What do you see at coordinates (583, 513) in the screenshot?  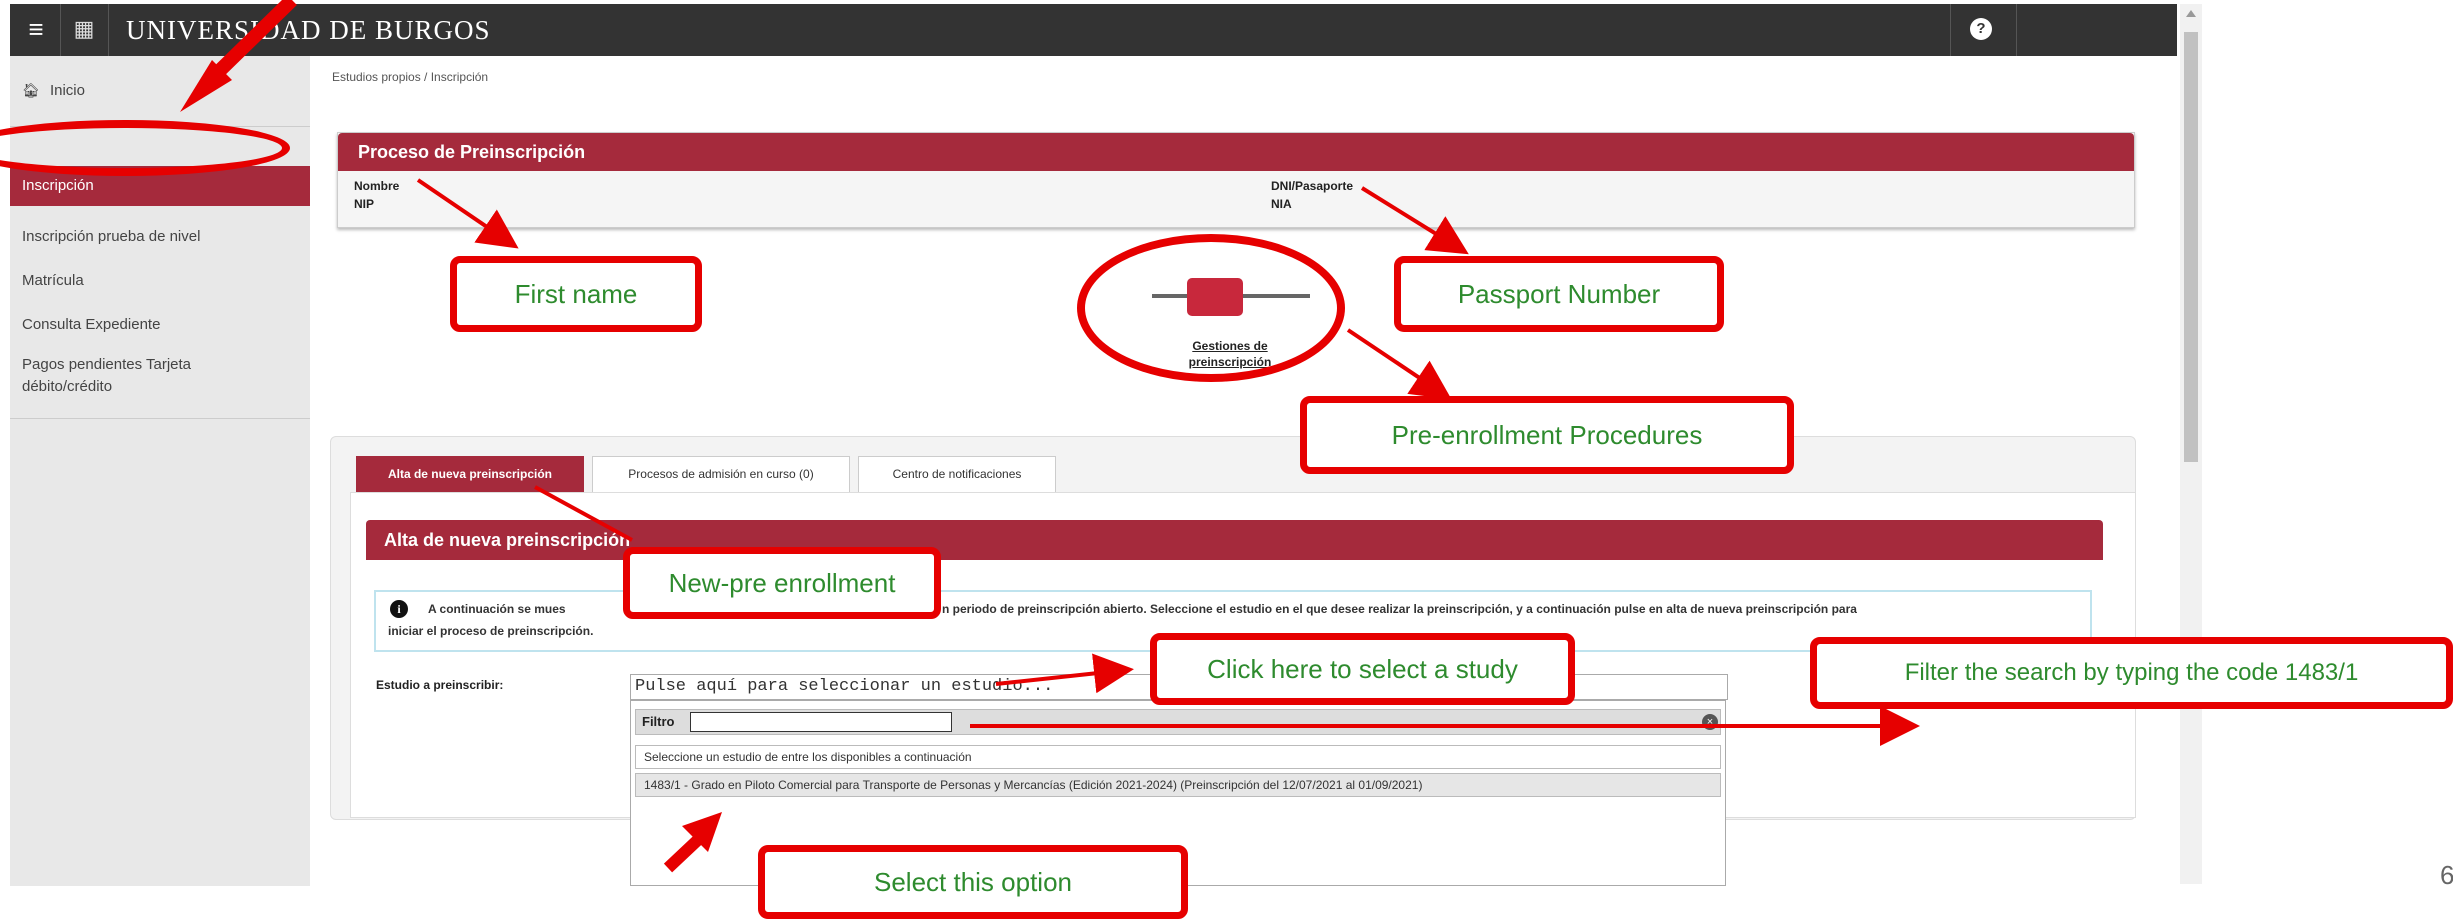 I see `arrow-new-pre` at bounding box center [583, 513].